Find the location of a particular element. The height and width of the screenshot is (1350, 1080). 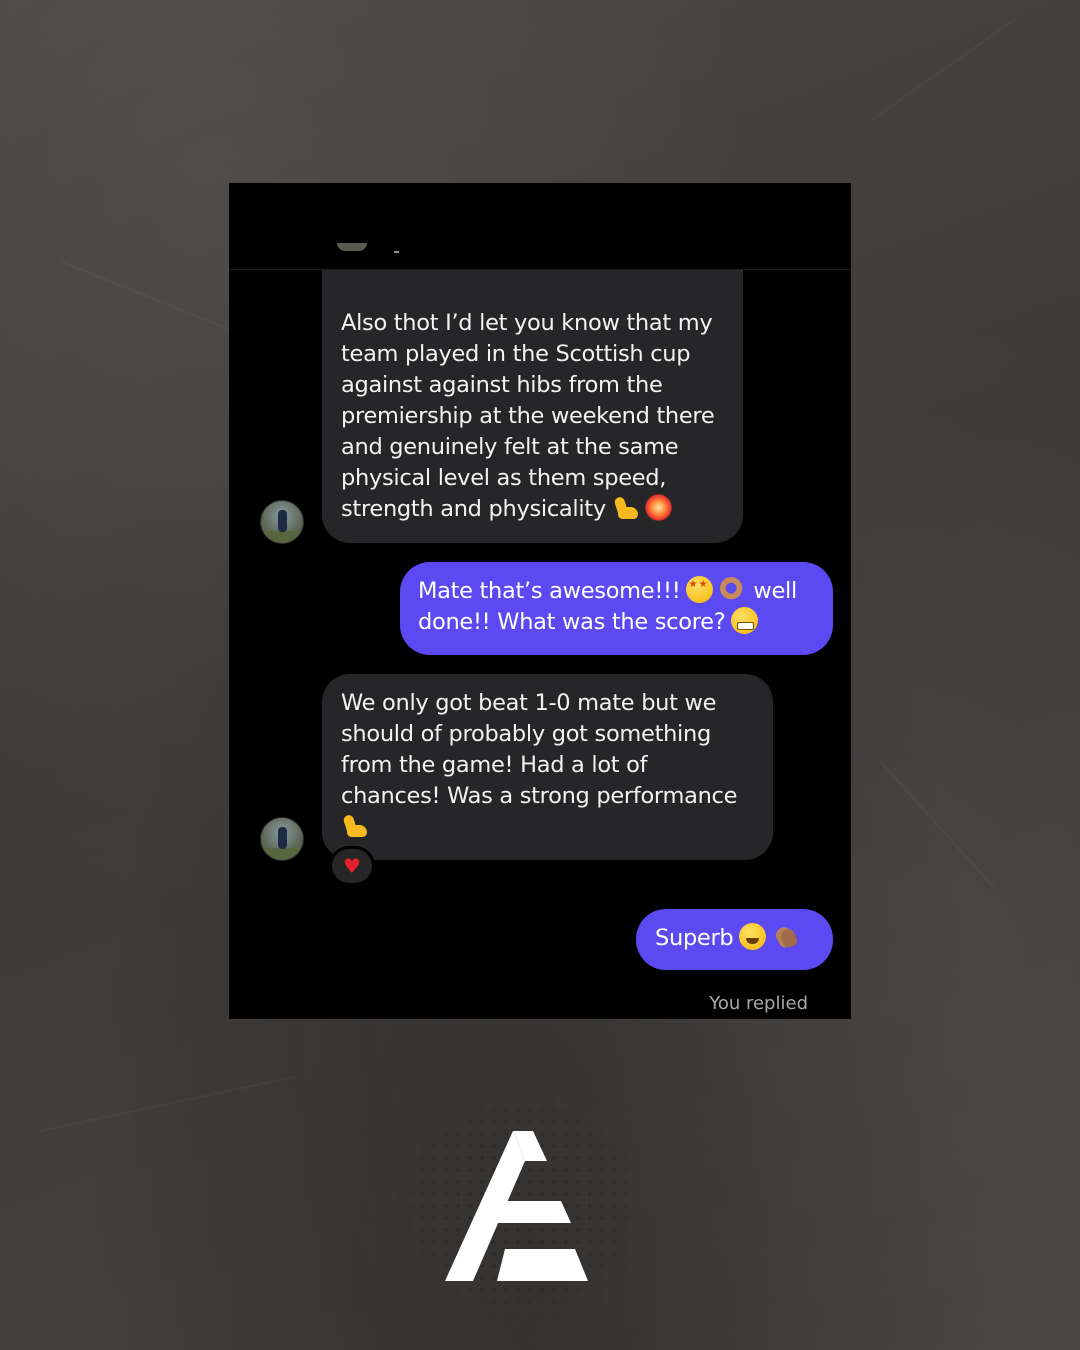

brand-logo-icon is located at coordinates (516, 1206).